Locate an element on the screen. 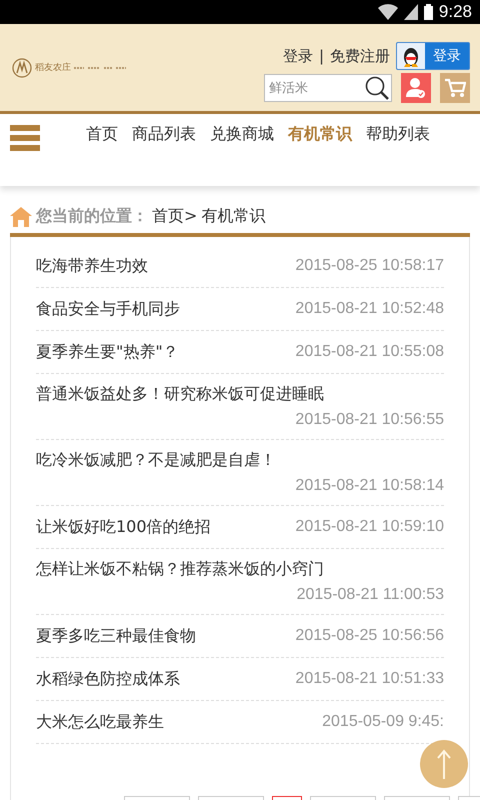 Image resolution: width=480 pixels, height=800 pixels. article-title: 让米饭好吃100倍的绝招 is located at coordinates (123, 527).